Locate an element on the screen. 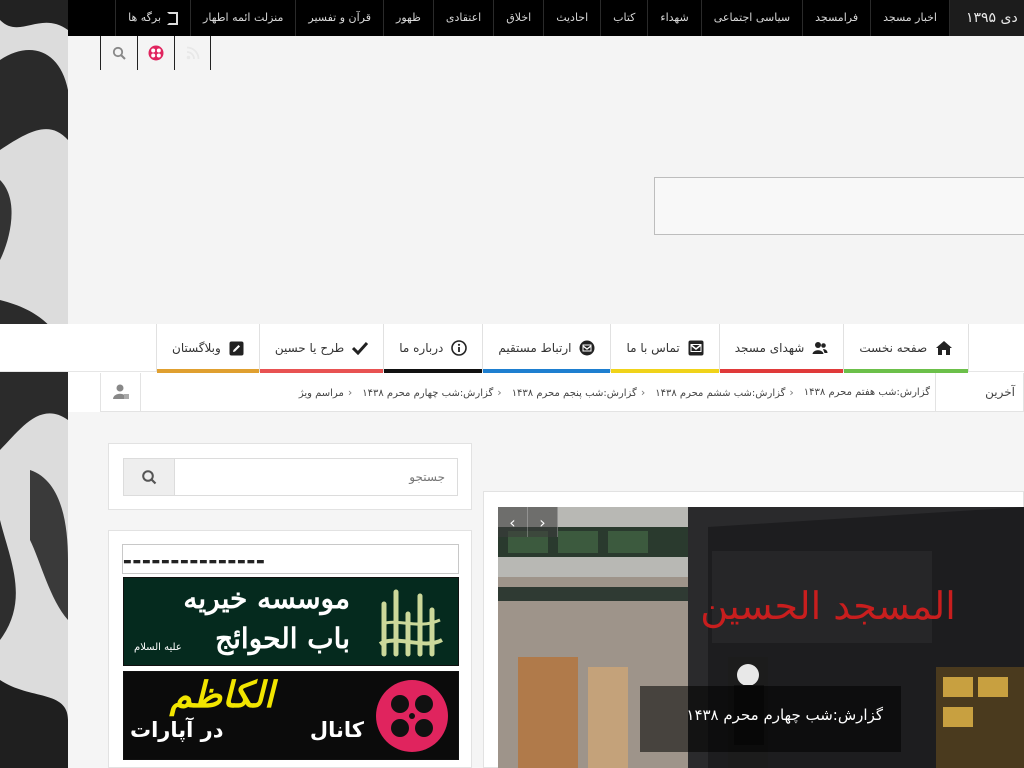 This screenshot has width=1024, height=768. slider-next-button: › is located at coordinates (543, 522).